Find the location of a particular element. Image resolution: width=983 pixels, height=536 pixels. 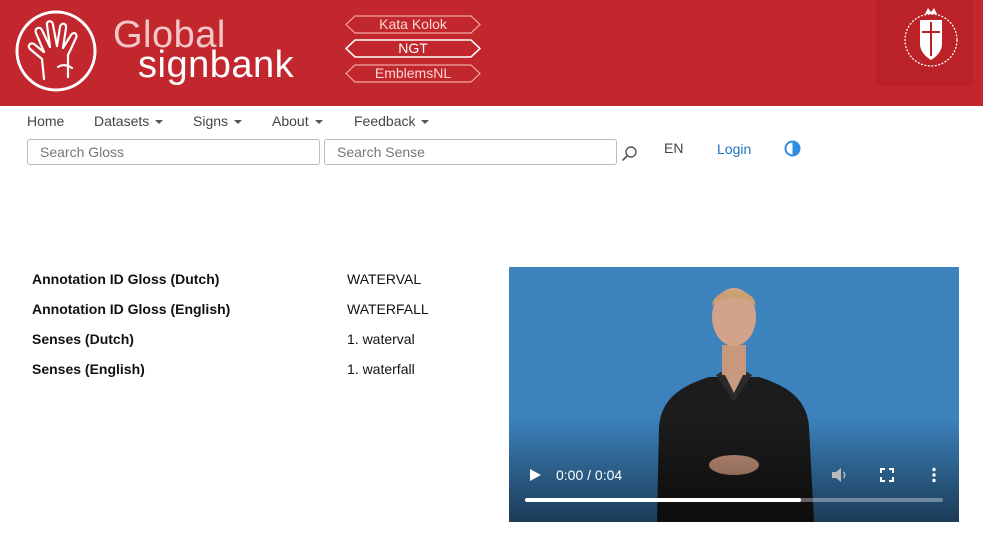

video-progress-bar is located at coordinates (734, 500).